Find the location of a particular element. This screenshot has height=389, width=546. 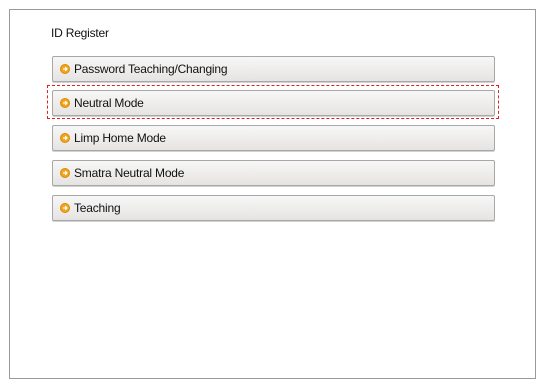

menu-item-label: Neutral Mode is located at coordinates (109, 103).